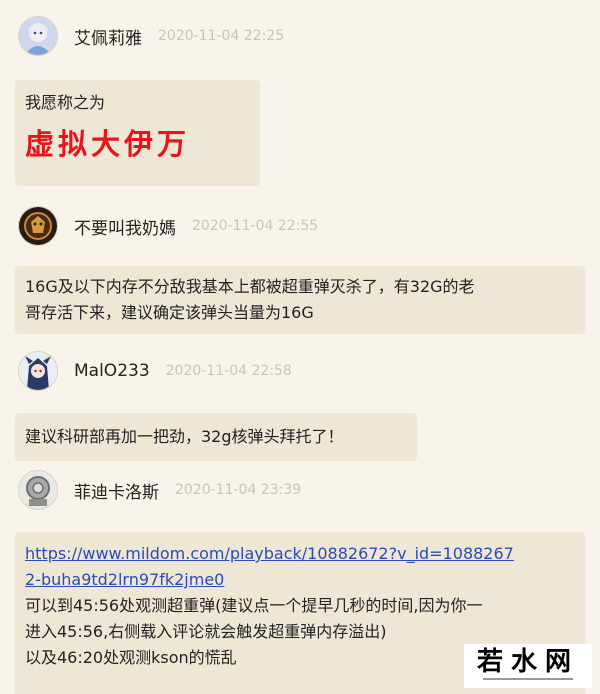  Describe the element at coordinates (254, 605) in the screenshot. I see `comment-text-line: 可以到45:56处观测超重弹(建议点一个提早几秒的时间,因为你一` at that location.